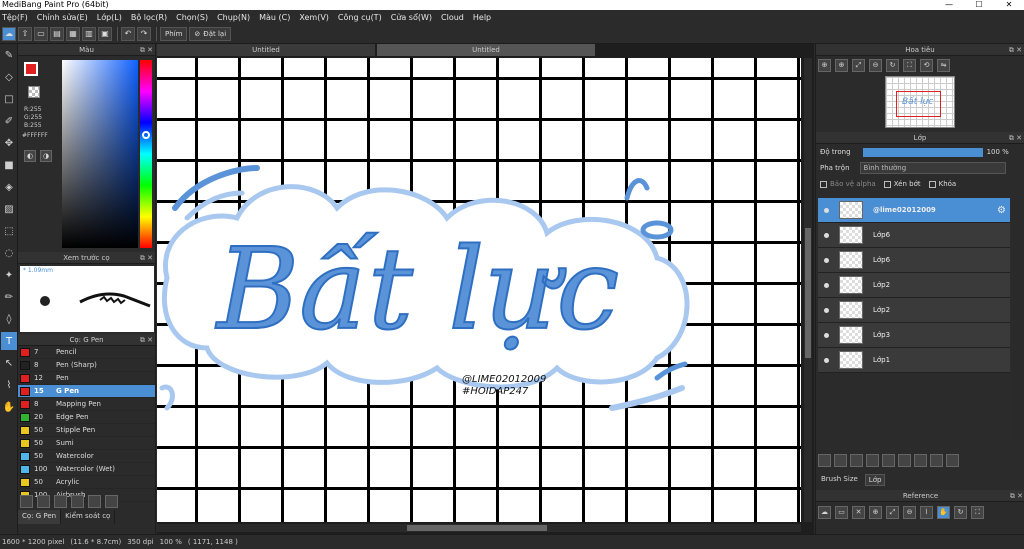 This screenshot has width=1024, height=549. What do you see at coordinates (40, 517) in the screenshot?
I see `tab-brush: Cọ: G Pen` at bounding box center [40, 517].